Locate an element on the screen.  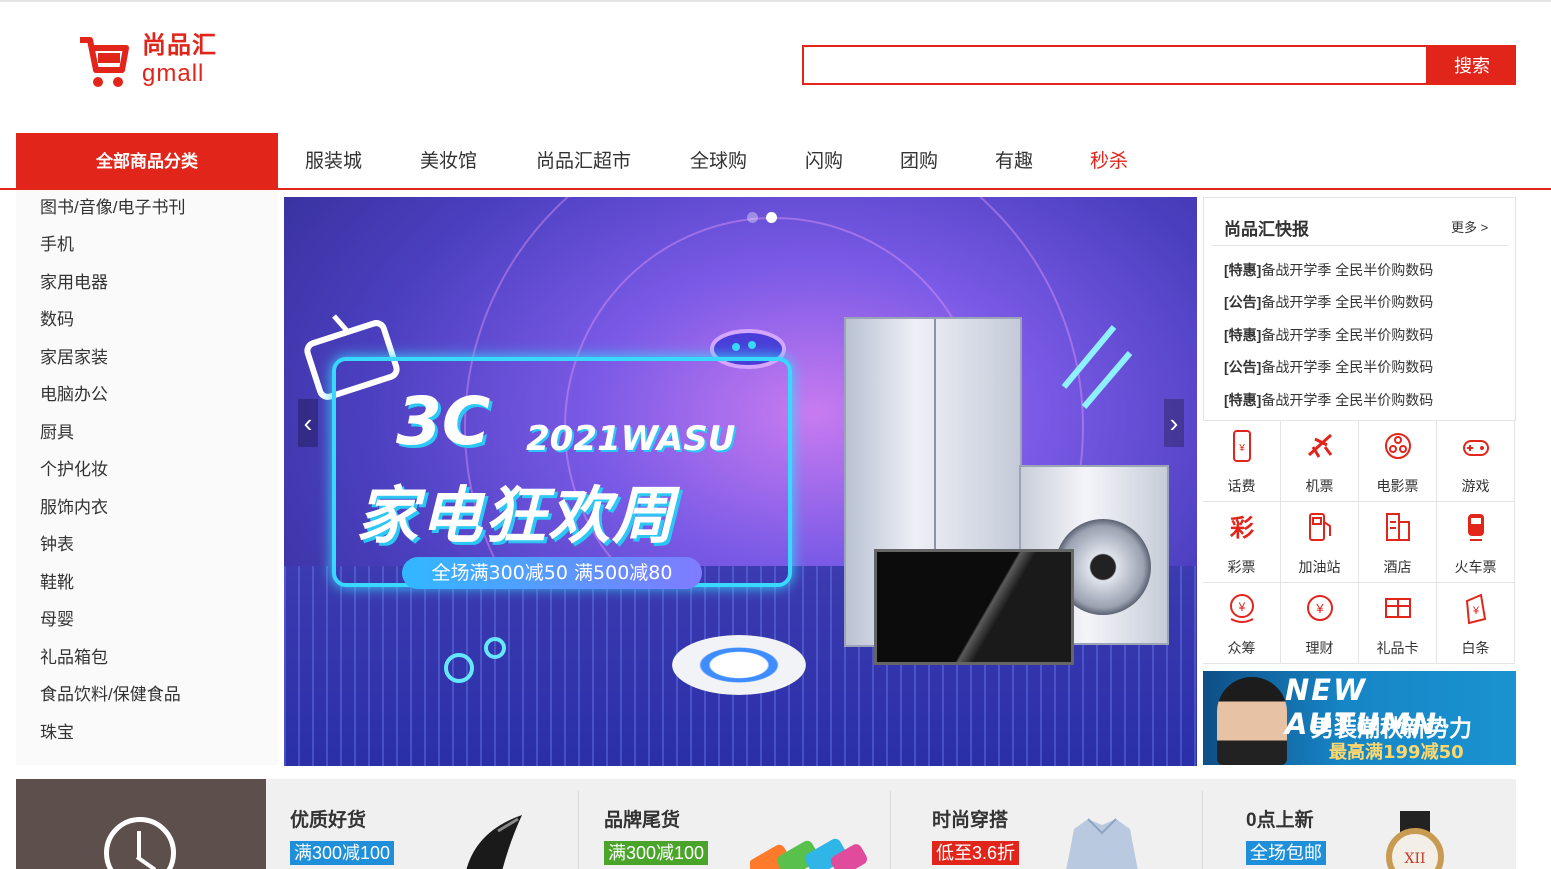
plane-icon is located at coordinates (1320, 445).